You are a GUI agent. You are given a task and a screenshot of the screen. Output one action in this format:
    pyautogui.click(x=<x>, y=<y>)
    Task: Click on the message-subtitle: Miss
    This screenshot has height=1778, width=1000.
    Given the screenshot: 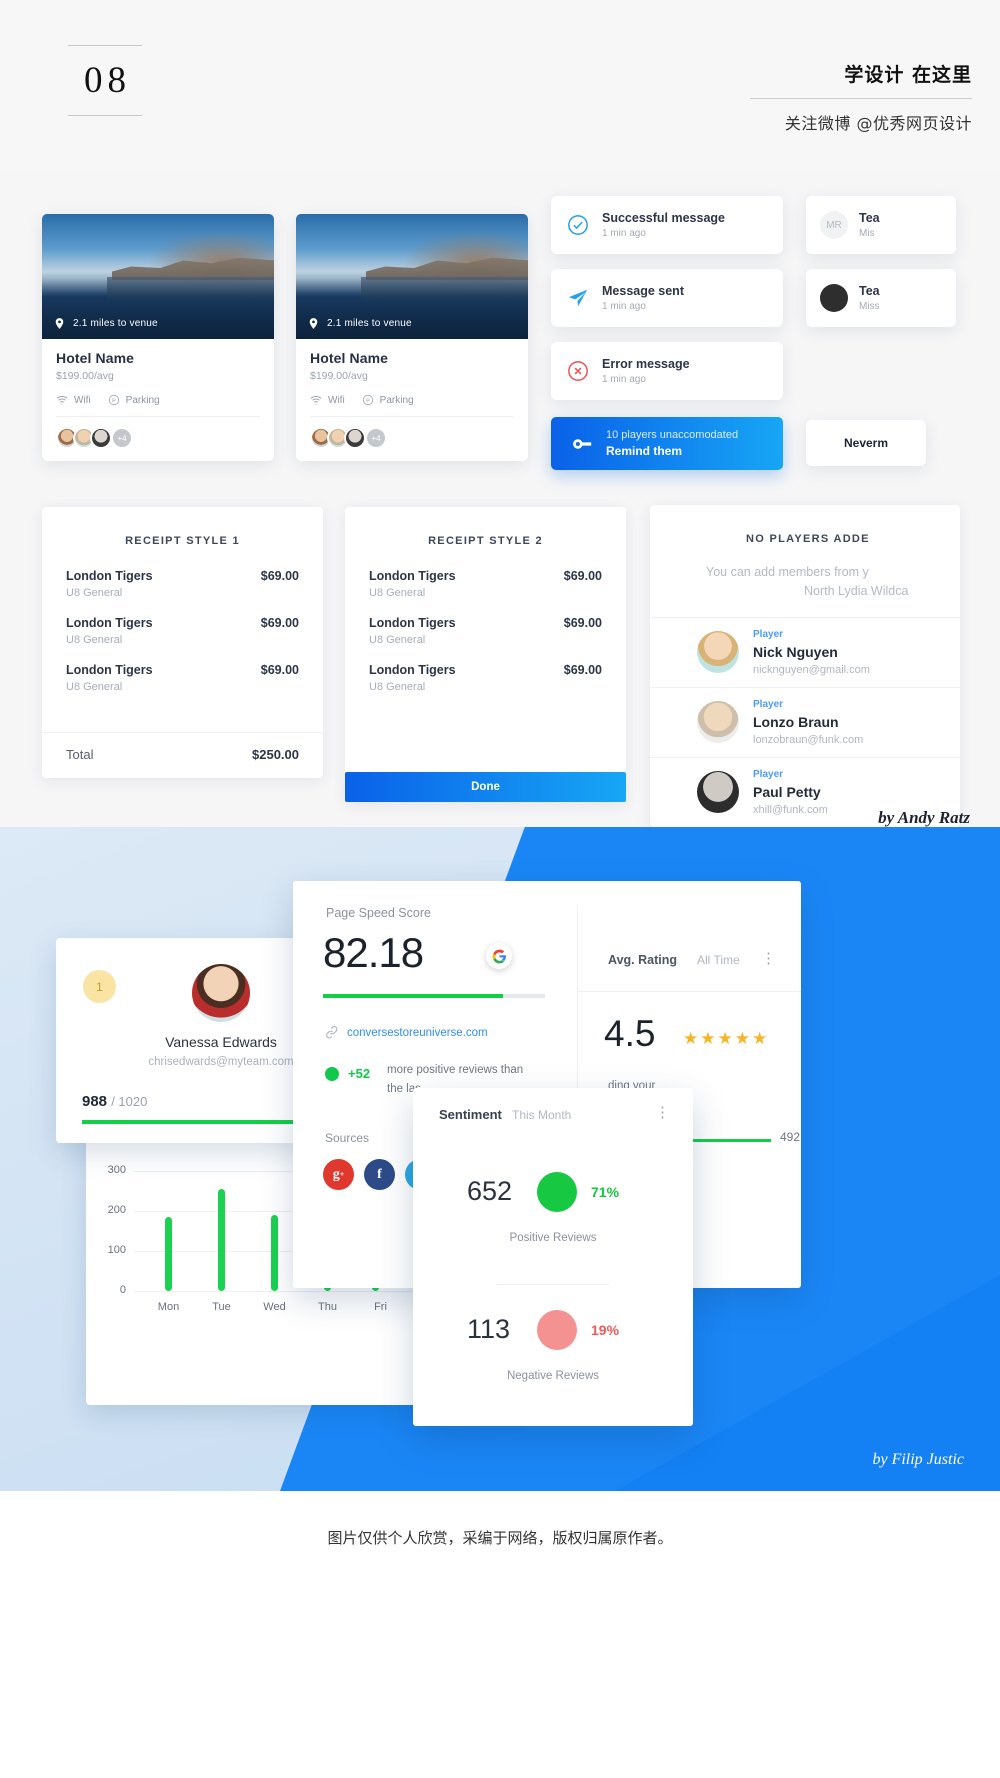 What is the action you would take?
    pyautogui.click(x=869, y=306)
    